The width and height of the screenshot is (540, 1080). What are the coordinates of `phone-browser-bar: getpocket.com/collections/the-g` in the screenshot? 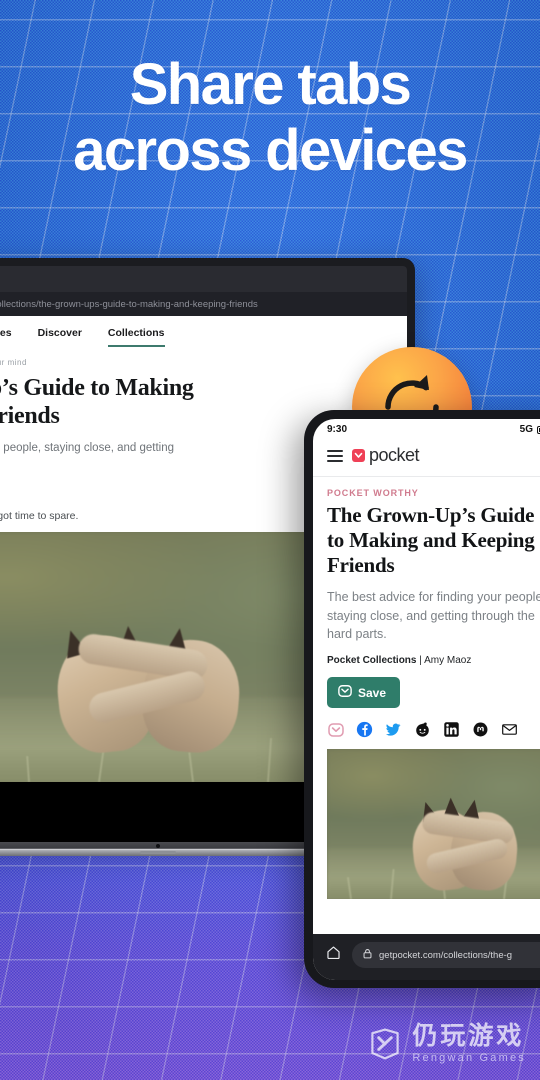 It's located at (426, 957).